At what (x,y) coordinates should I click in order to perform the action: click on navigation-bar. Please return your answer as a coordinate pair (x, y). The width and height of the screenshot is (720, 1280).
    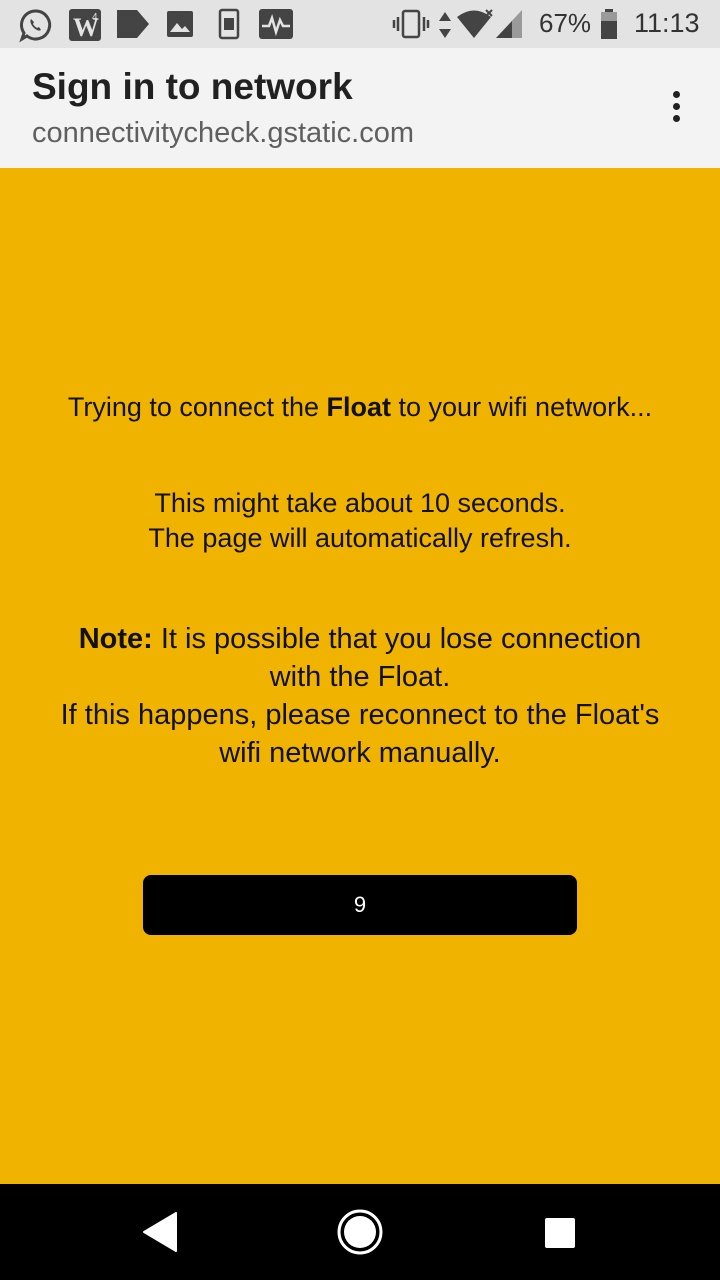
    Looking at the image, I should click on (360, 1232).